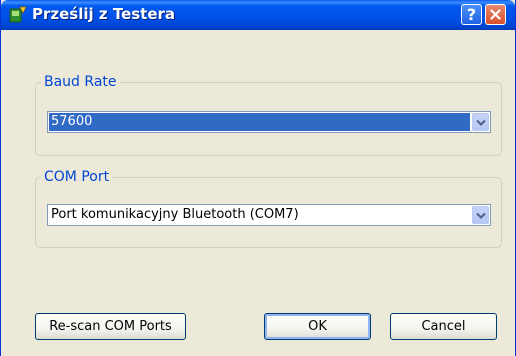 The image size is (516, 356). What do you see at coordinates (80, 82) in the screenshot?
I see `baud-rate-legend: Baud Rate` at bounding box center [80, 82].